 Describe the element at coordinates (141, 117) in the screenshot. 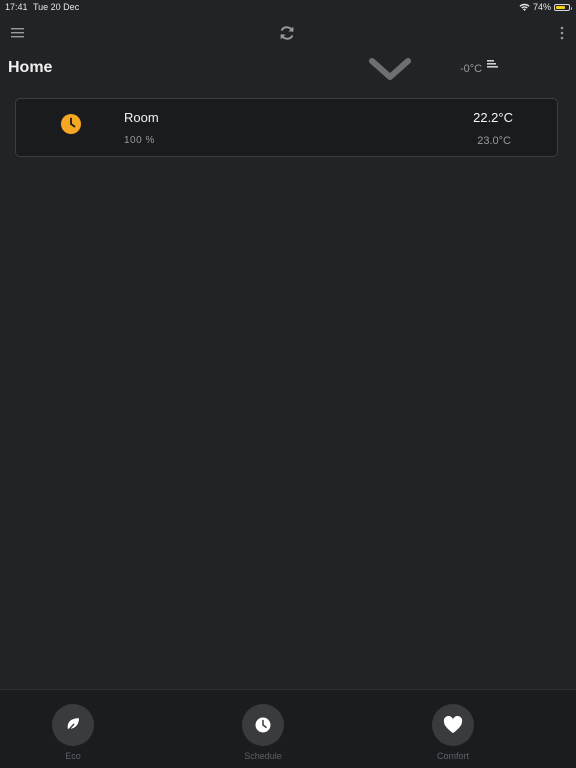

I see `room-name: Room` at that location.